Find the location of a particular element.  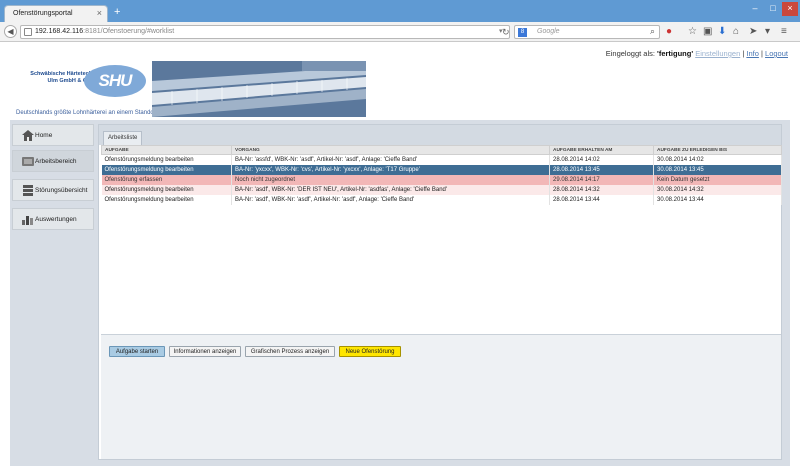

home-icon is located at coordinates (28, 135).